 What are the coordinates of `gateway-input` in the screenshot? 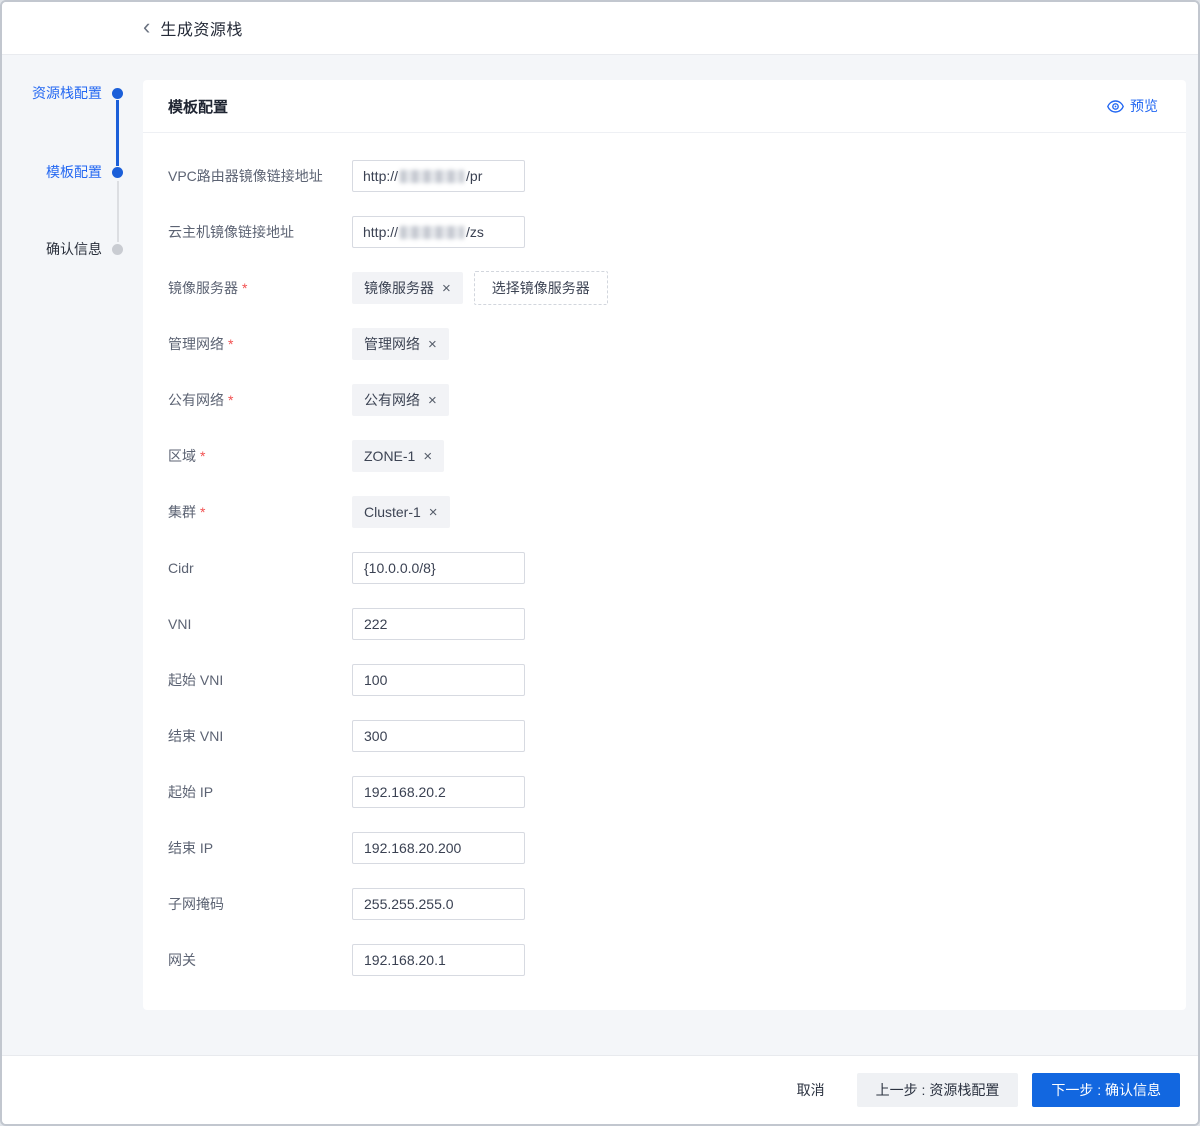 It's located at (438, 960).